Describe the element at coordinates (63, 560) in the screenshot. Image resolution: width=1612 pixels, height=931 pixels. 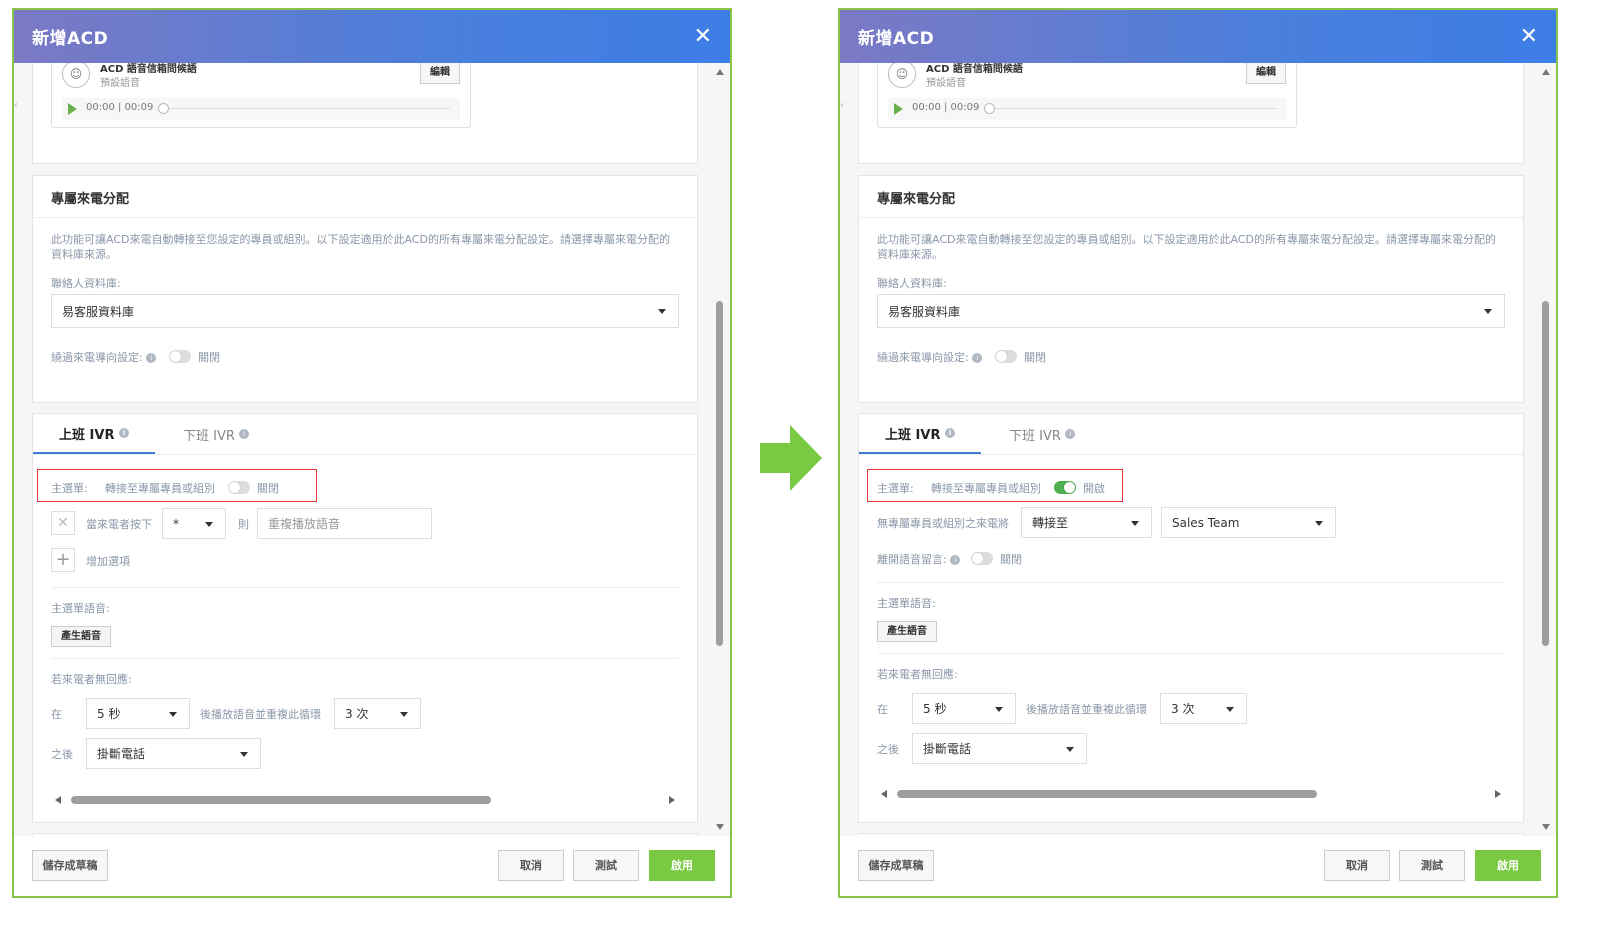
I see `add-option-icon: +` at that location.